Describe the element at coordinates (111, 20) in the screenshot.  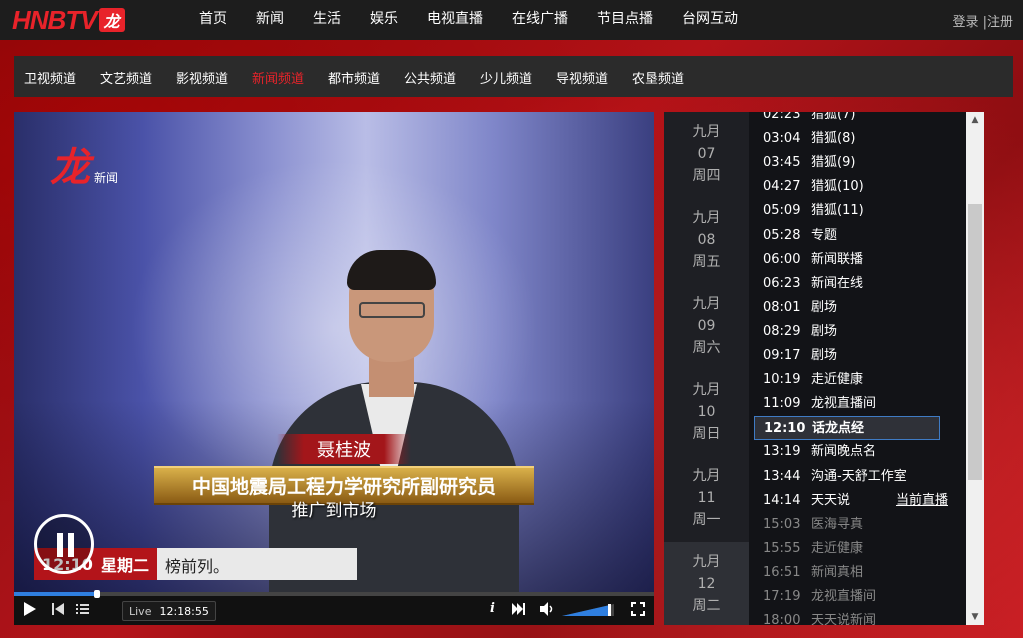
I see `logo-badge: 龙` at that location.